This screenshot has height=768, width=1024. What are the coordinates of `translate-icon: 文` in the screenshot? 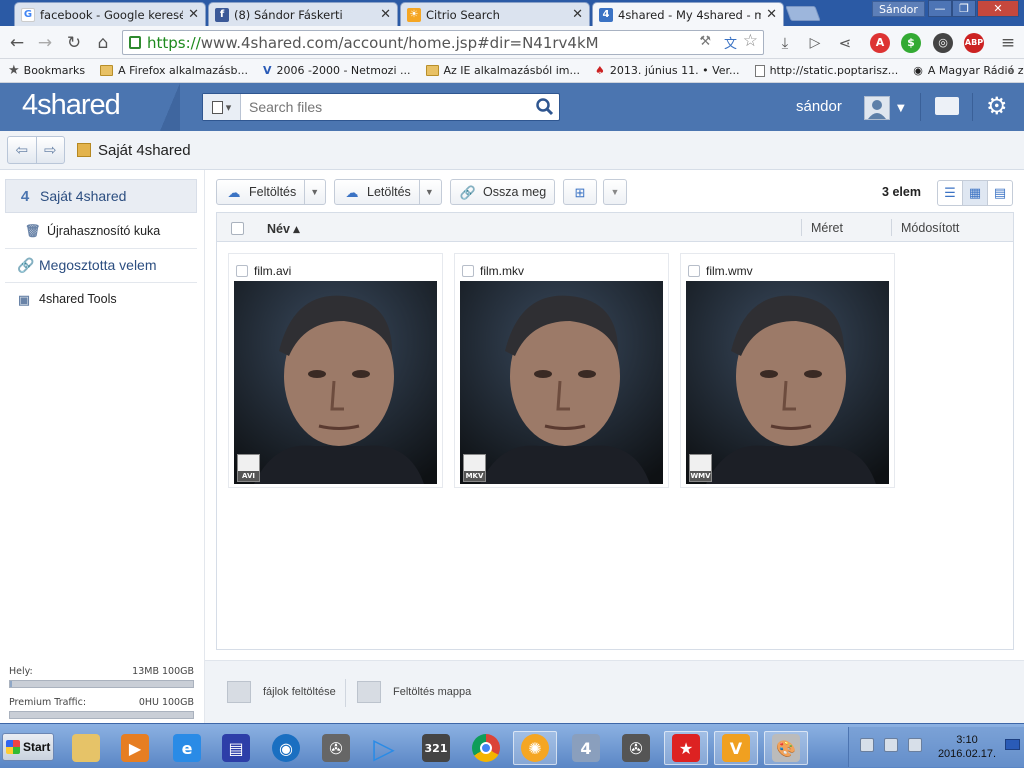 It's located at (730, 42).